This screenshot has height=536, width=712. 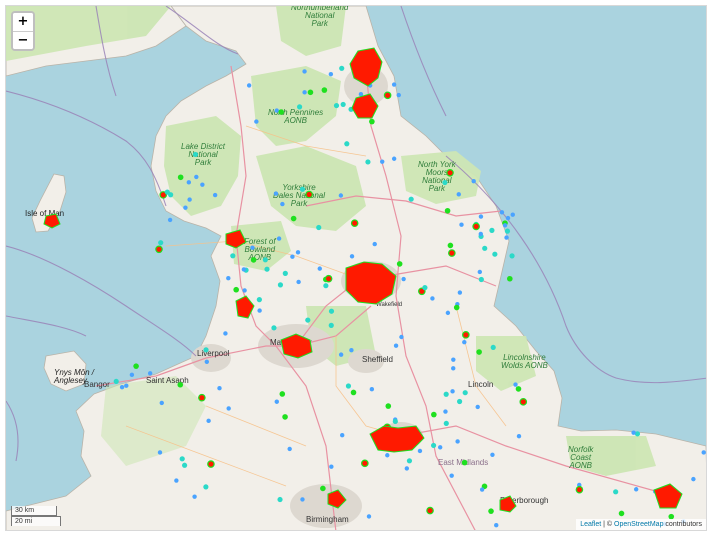 What do you see at coordinates (296, 346) in the screenshot?
I see `hotspot-manchester` at bounding box center [296, 346].